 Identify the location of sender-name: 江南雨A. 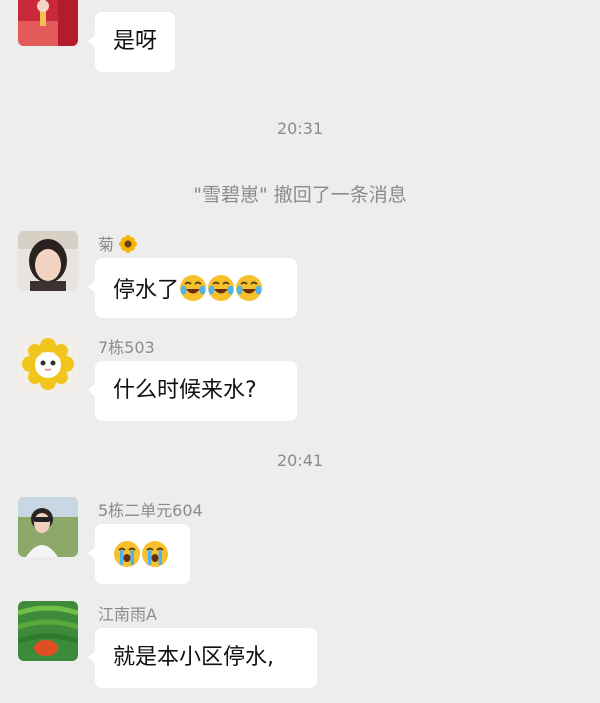
(127, 614).